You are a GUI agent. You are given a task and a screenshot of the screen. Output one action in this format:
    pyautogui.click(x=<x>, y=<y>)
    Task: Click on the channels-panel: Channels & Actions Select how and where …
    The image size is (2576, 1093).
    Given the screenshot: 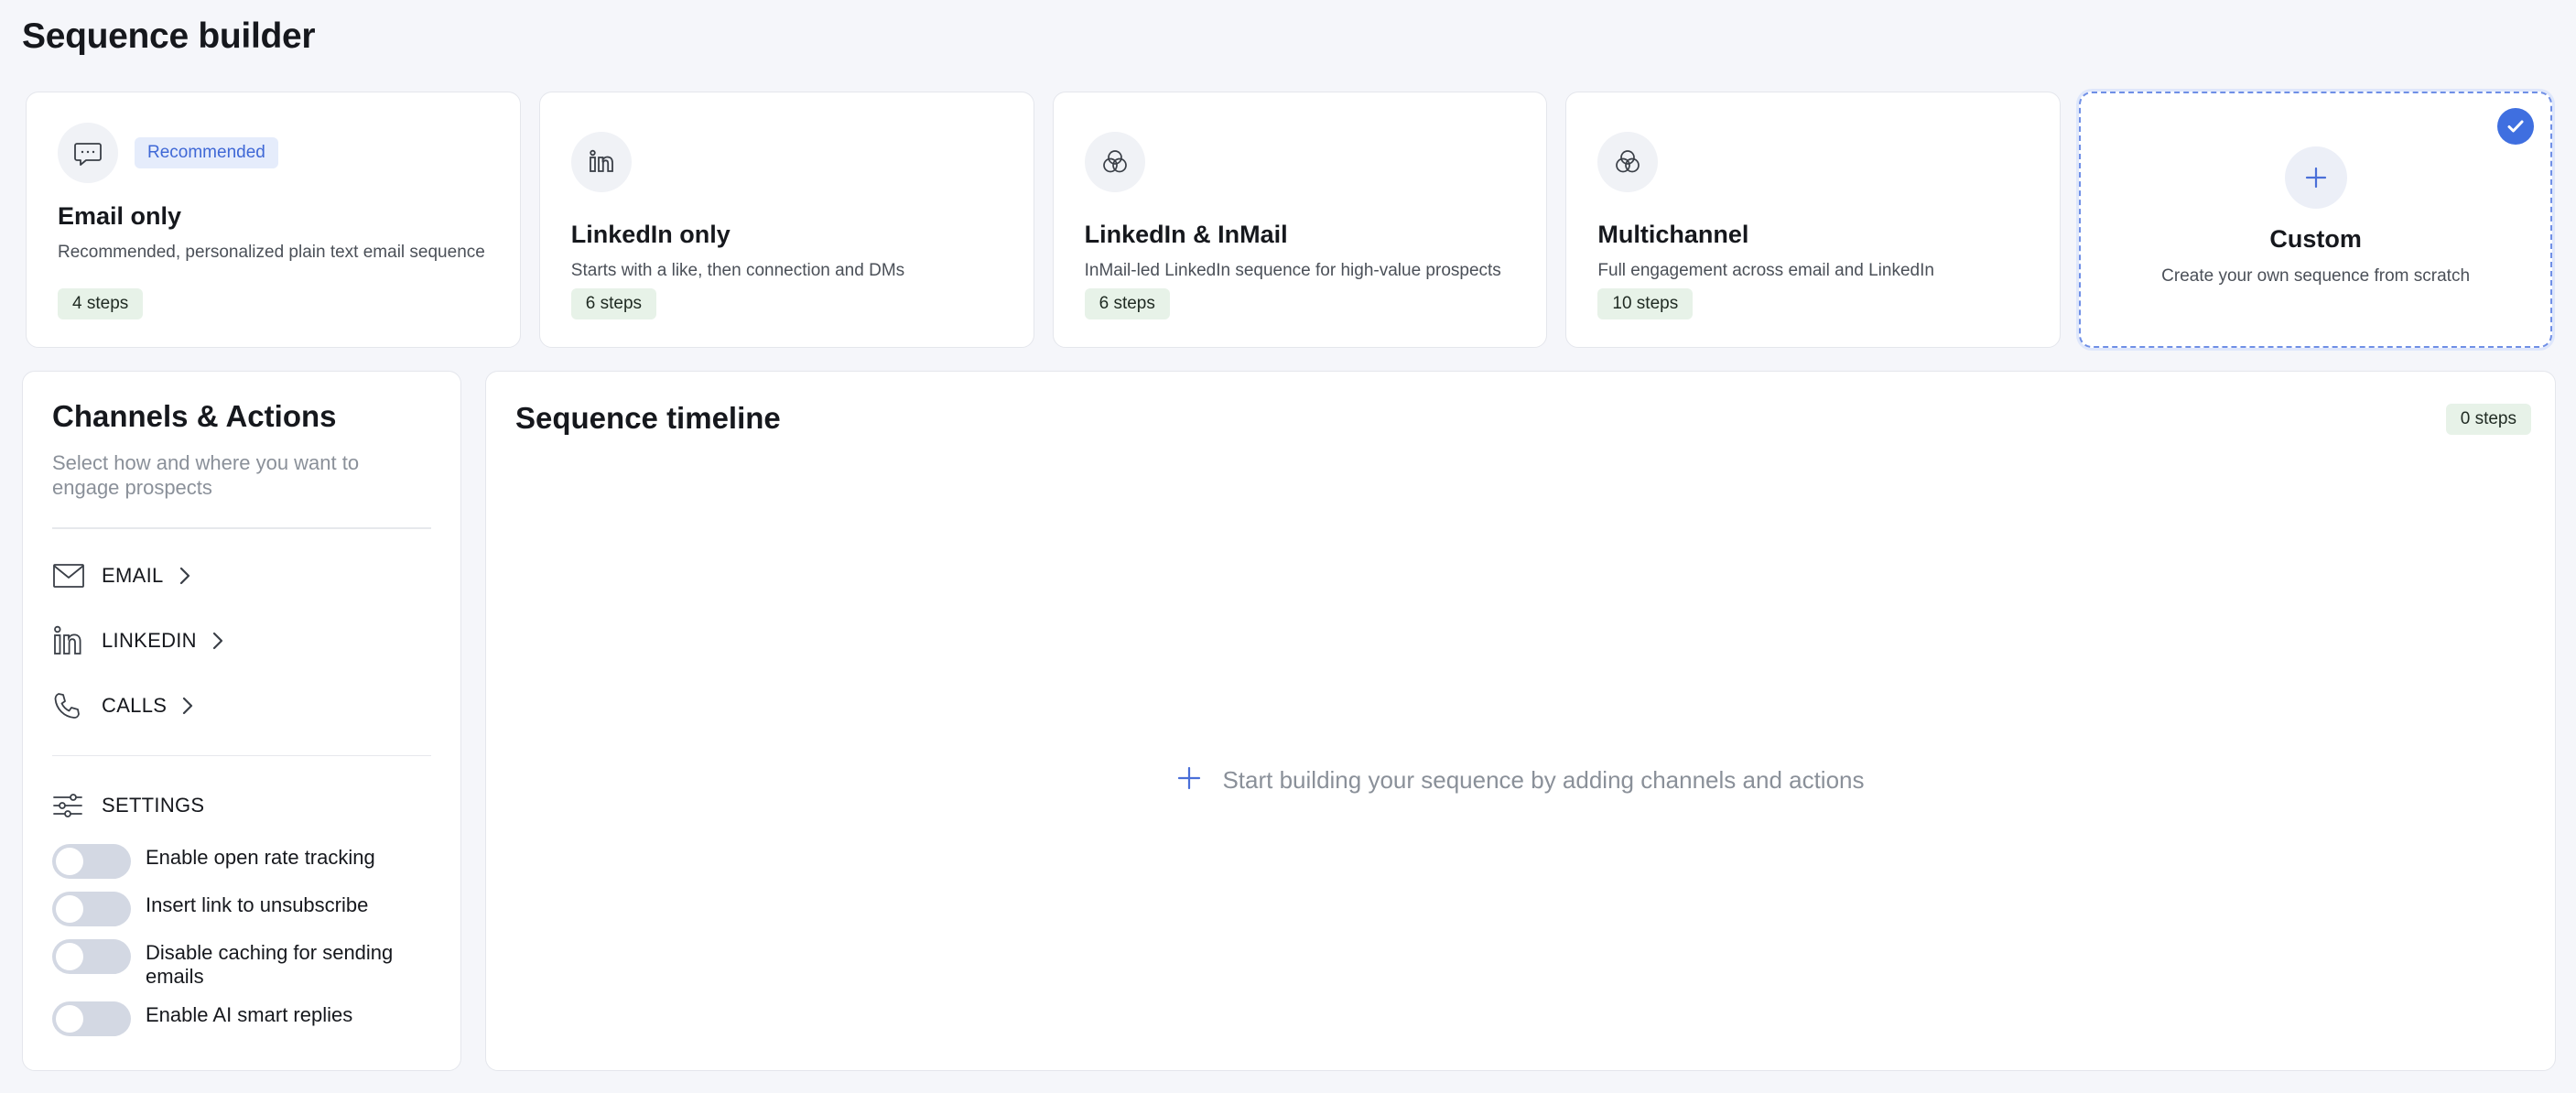 What is the action you would take?
    pyautogui.click(x=241, y=721)
    